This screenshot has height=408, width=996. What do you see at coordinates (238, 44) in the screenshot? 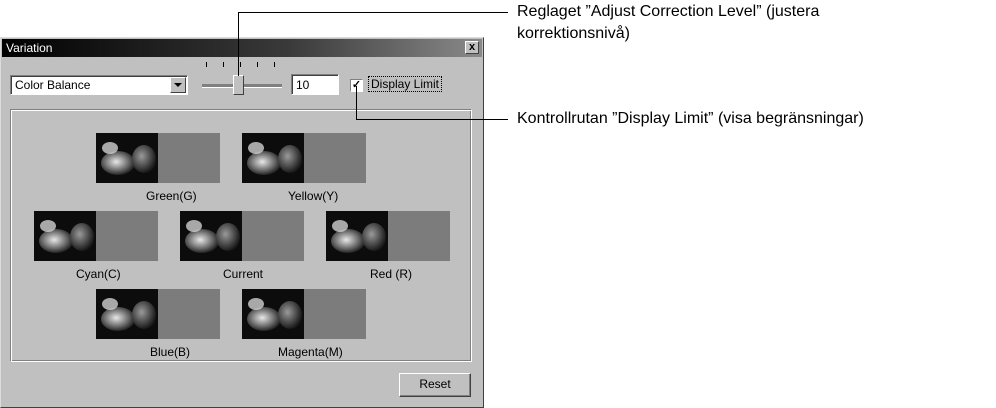
I see `slider-callout-leader` at bounding box center [238, 44].